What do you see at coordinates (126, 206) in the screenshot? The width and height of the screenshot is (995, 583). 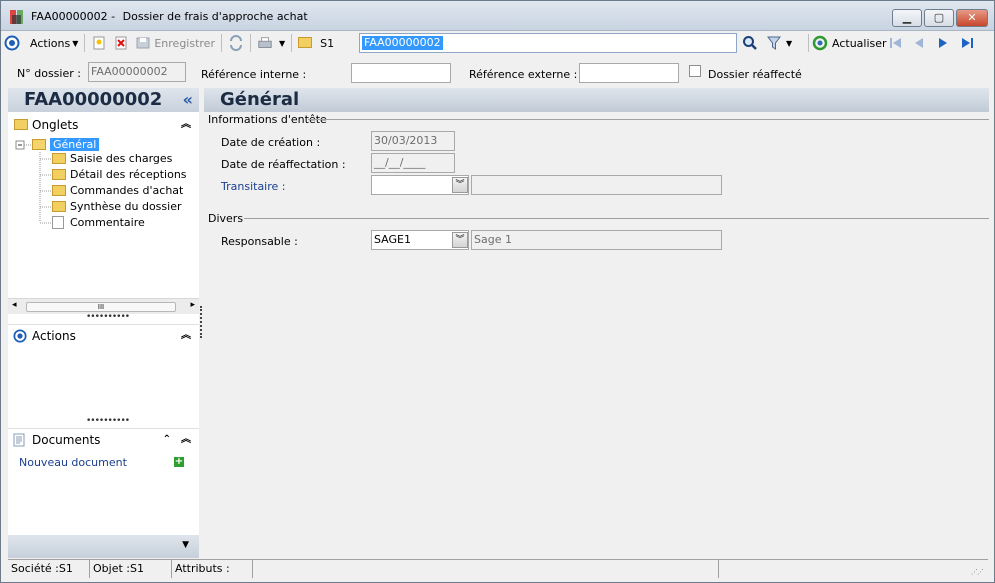 I see `tree-item-label: Synthèse du dossier` at bounding box center [126, 206].